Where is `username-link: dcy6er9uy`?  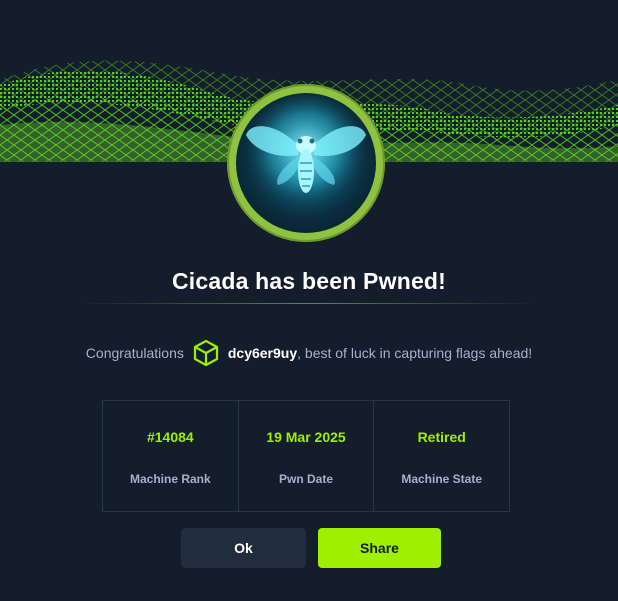
username-link: dcy6er9uy is located at coordinates (262, 353).